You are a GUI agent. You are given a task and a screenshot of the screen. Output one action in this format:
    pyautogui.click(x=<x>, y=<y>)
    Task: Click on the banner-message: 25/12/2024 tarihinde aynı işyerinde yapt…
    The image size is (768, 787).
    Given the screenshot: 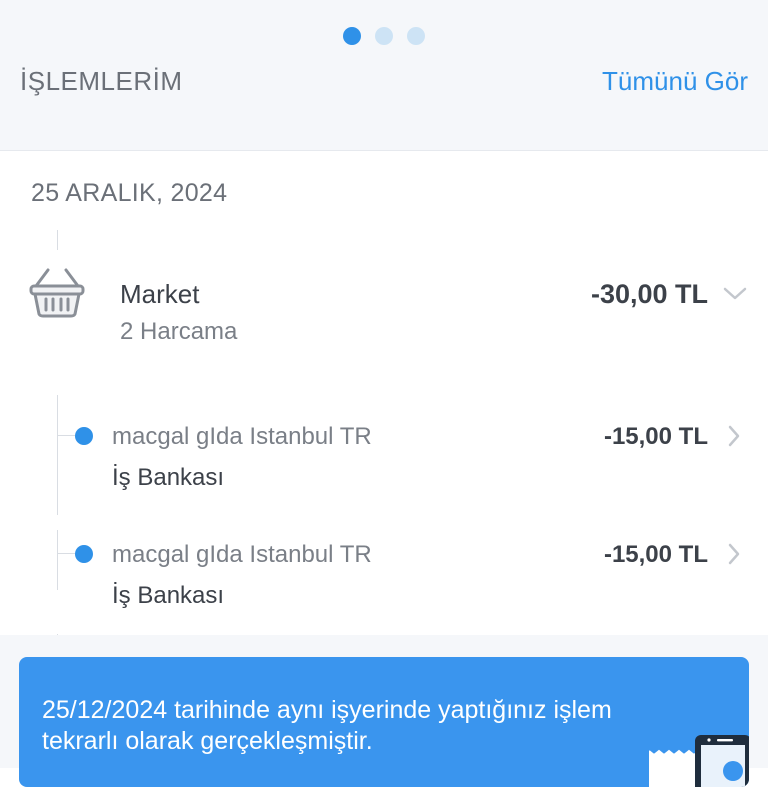 What is the action you would take?
    pyautogui.click(x=327, y=725)
    